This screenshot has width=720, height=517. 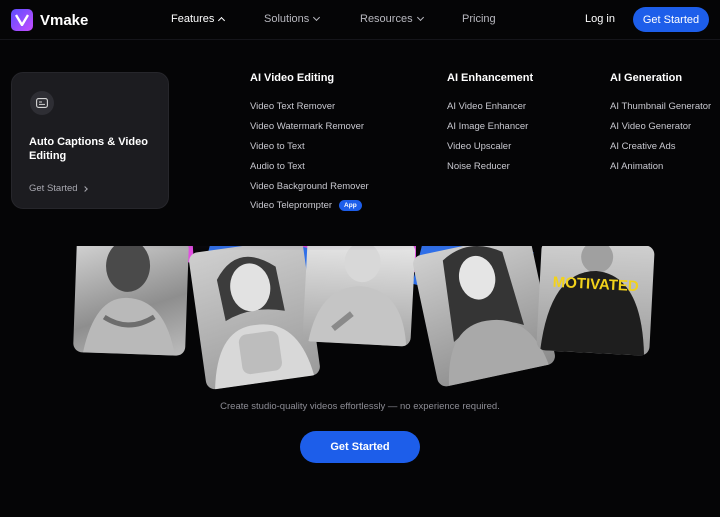 I want to click on menu-item-label: Video Upscaler, so click(x=479, y=146).